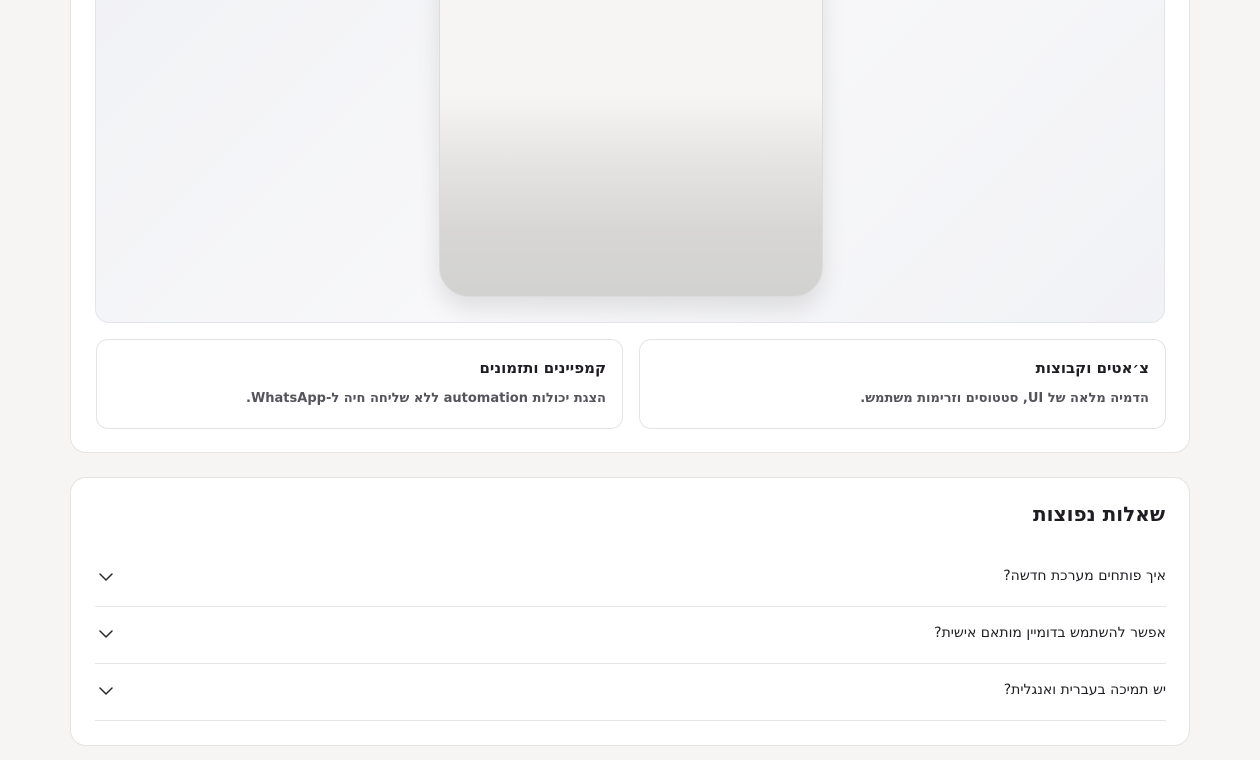 Image resolution: width=1260 pixels, height=760 pixels. I want to click on faq-item: יש תמיכה בעברית ואנגלית?, so click(630, 692).